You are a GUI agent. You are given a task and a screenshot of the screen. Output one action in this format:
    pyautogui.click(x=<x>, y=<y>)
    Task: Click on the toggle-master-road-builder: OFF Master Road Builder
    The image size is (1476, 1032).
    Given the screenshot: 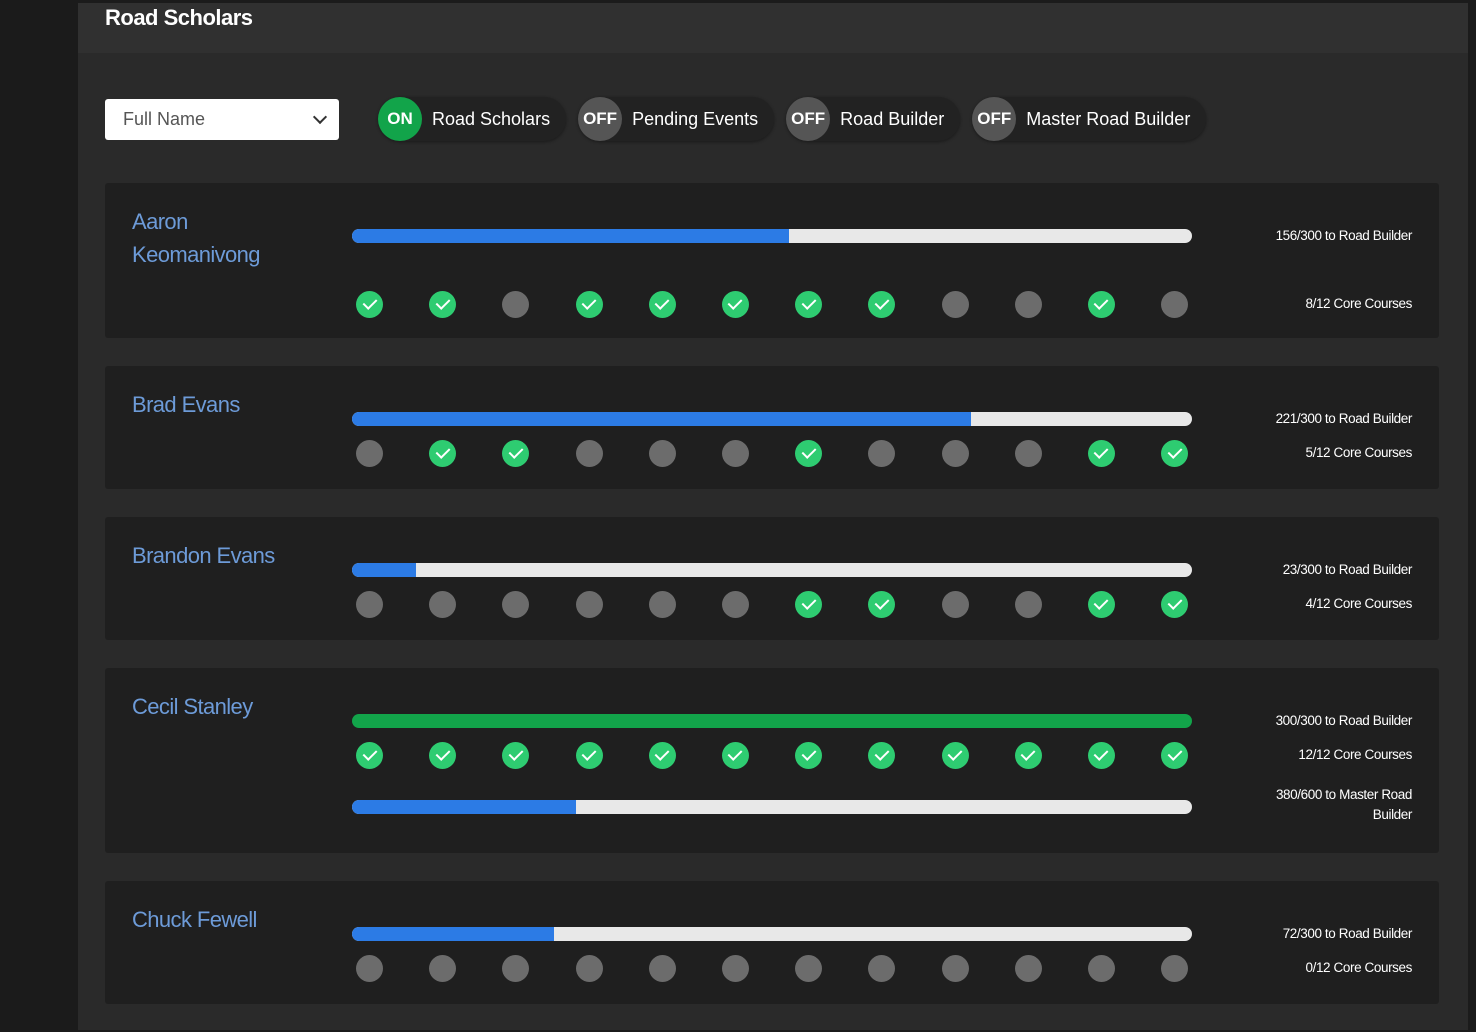 What is the action you would take?
    pyautogui.click(x=1089, y=119)
    